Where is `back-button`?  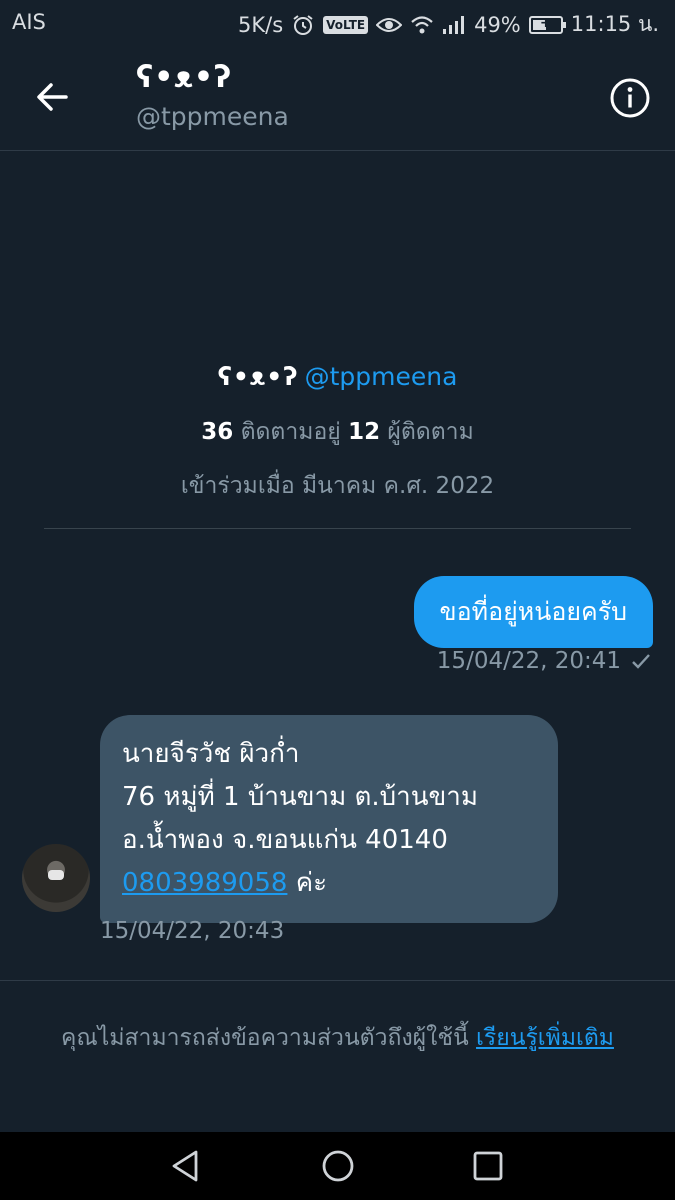 back-button is located at coordinates (53, 97).